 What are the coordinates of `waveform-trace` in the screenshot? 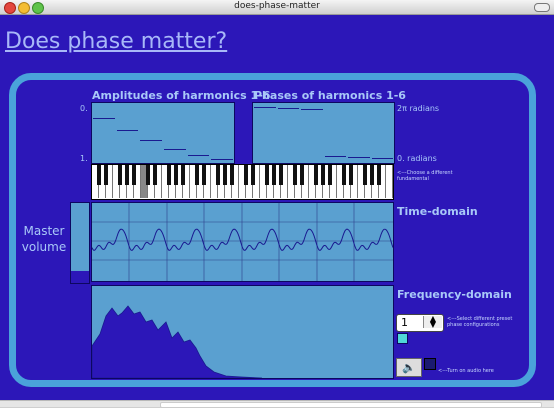 It's located at (242, 239).